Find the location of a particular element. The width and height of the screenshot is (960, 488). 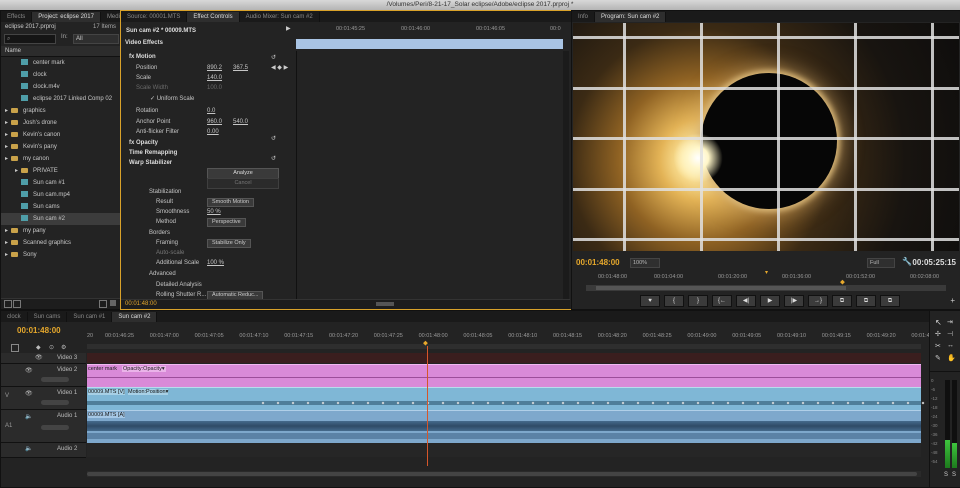

transport-button: { is located at coordinates (674, 301).